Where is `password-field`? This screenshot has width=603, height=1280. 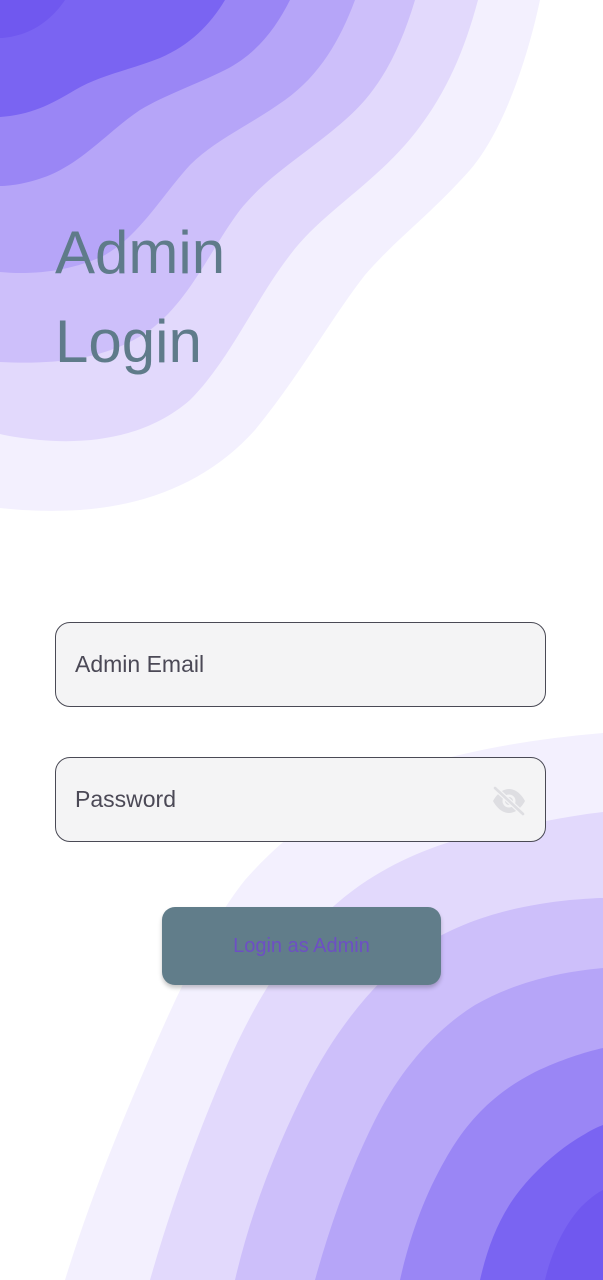
password-field is located at coordinates (300, 799).